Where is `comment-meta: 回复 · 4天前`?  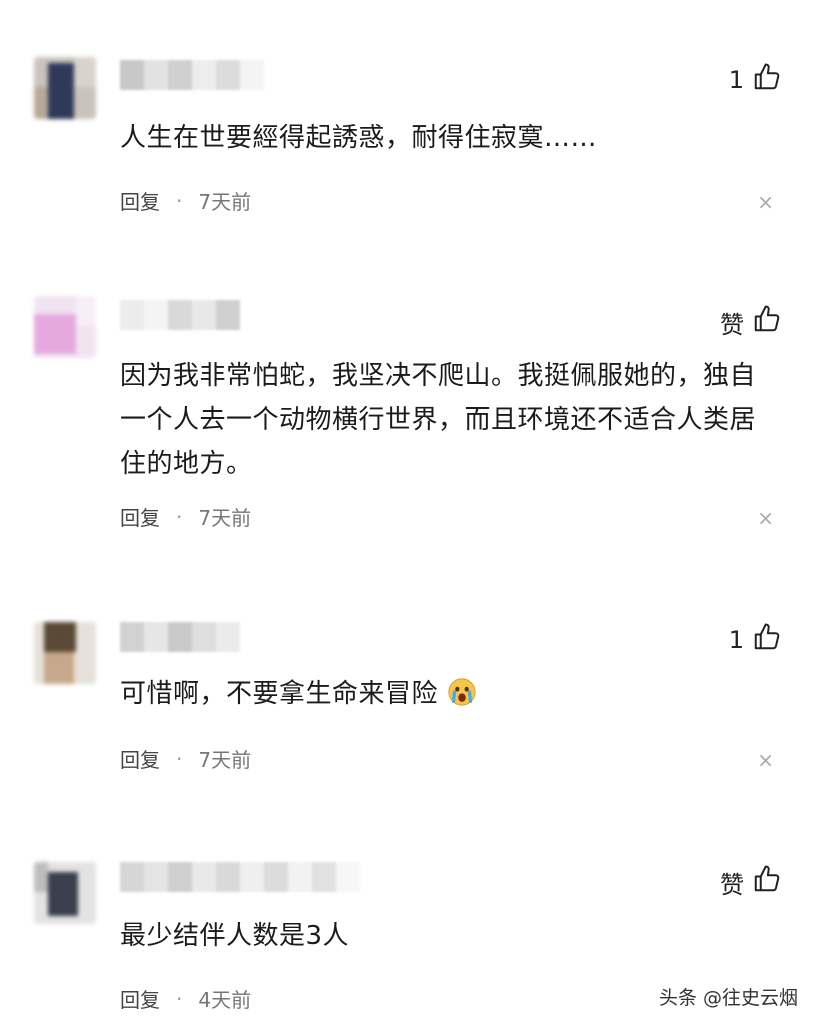 comment-meta: 回复 · 4天前 is located at coordinates (185, 998).